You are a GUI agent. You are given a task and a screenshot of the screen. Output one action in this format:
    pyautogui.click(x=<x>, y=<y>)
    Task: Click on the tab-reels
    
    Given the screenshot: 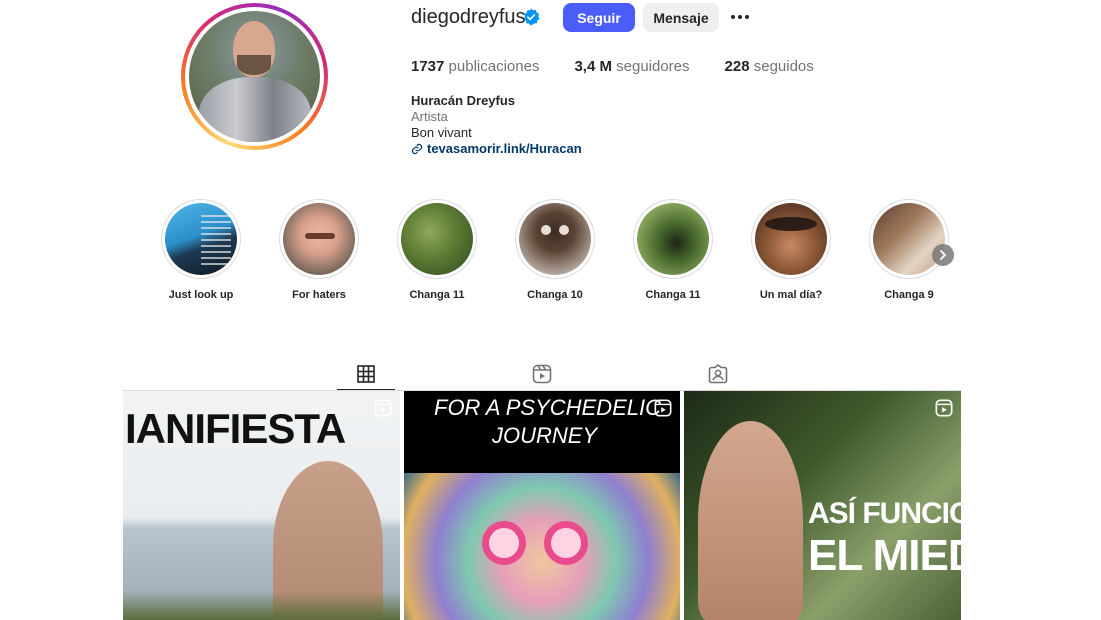 What is the action you would take?
    pyautogui.click(x=542, y=374)
    